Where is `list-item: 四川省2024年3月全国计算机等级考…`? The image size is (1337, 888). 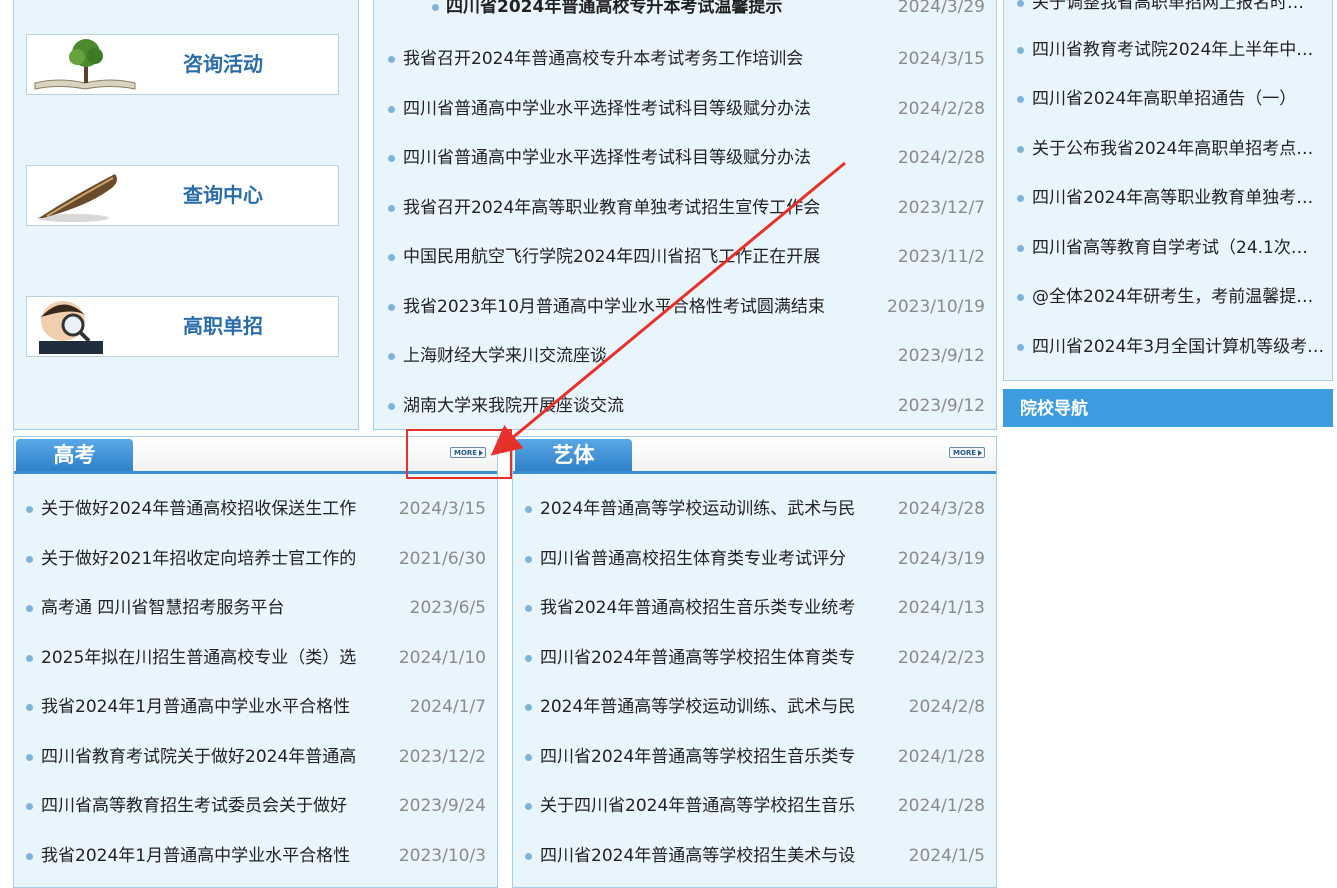
list-item: 四川省2024年3月全国计算机等级考… is located at coordinates (1172, 347).